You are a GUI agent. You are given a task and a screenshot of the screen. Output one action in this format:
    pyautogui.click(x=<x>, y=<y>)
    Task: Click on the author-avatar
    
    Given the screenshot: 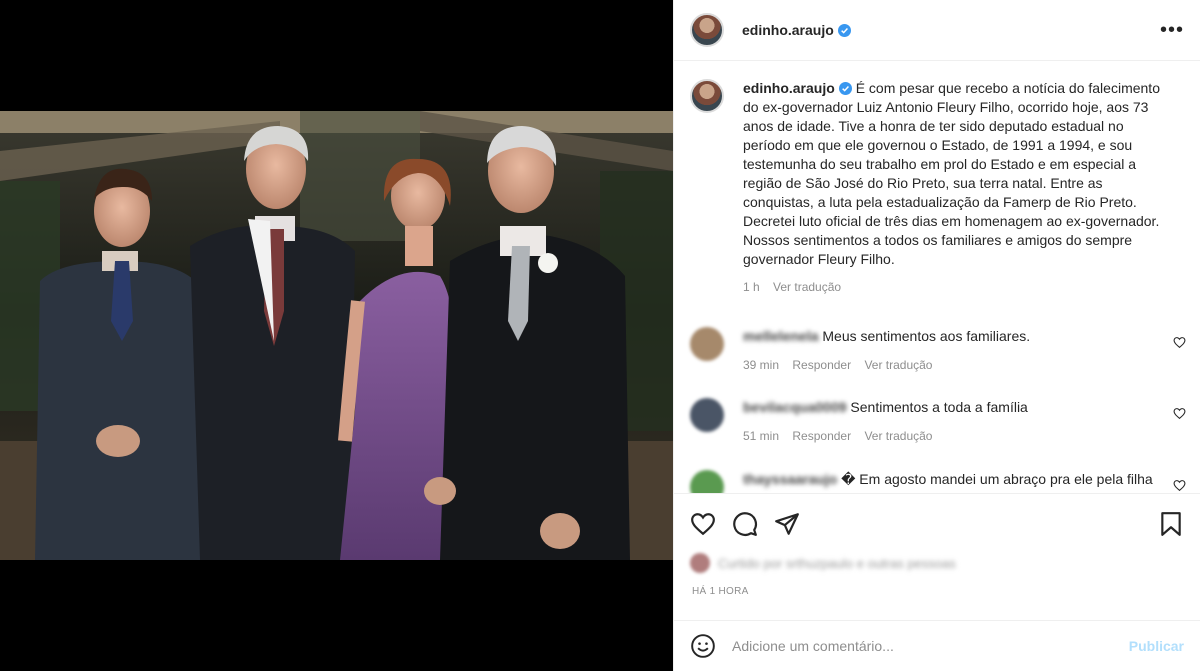 What is the action you would take?
    pyautogui.click(x=707, y=30)
    